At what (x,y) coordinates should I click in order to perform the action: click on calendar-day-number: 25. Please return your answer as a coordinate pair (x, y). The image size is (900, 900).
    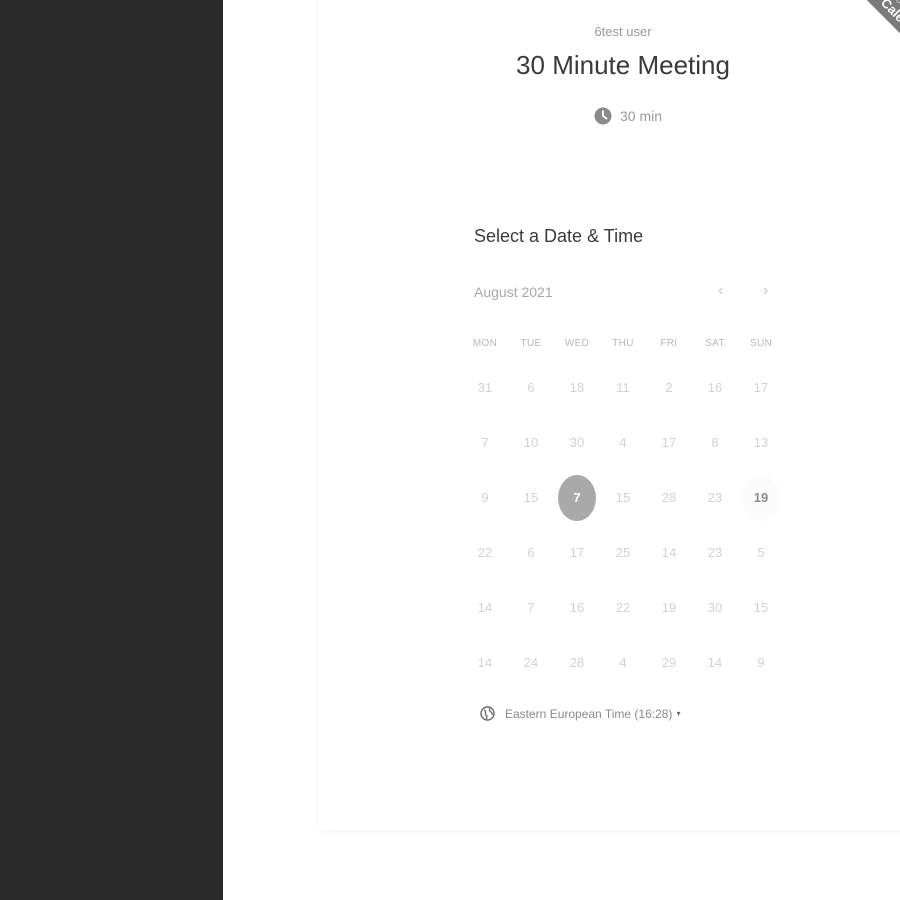
    Looking at the image, I should click on (623, 552).